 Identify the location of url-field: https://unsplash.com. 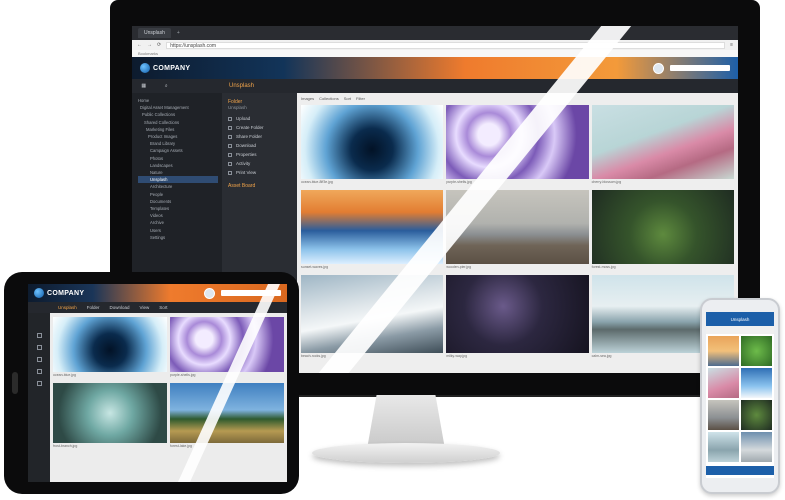
(446, 45).